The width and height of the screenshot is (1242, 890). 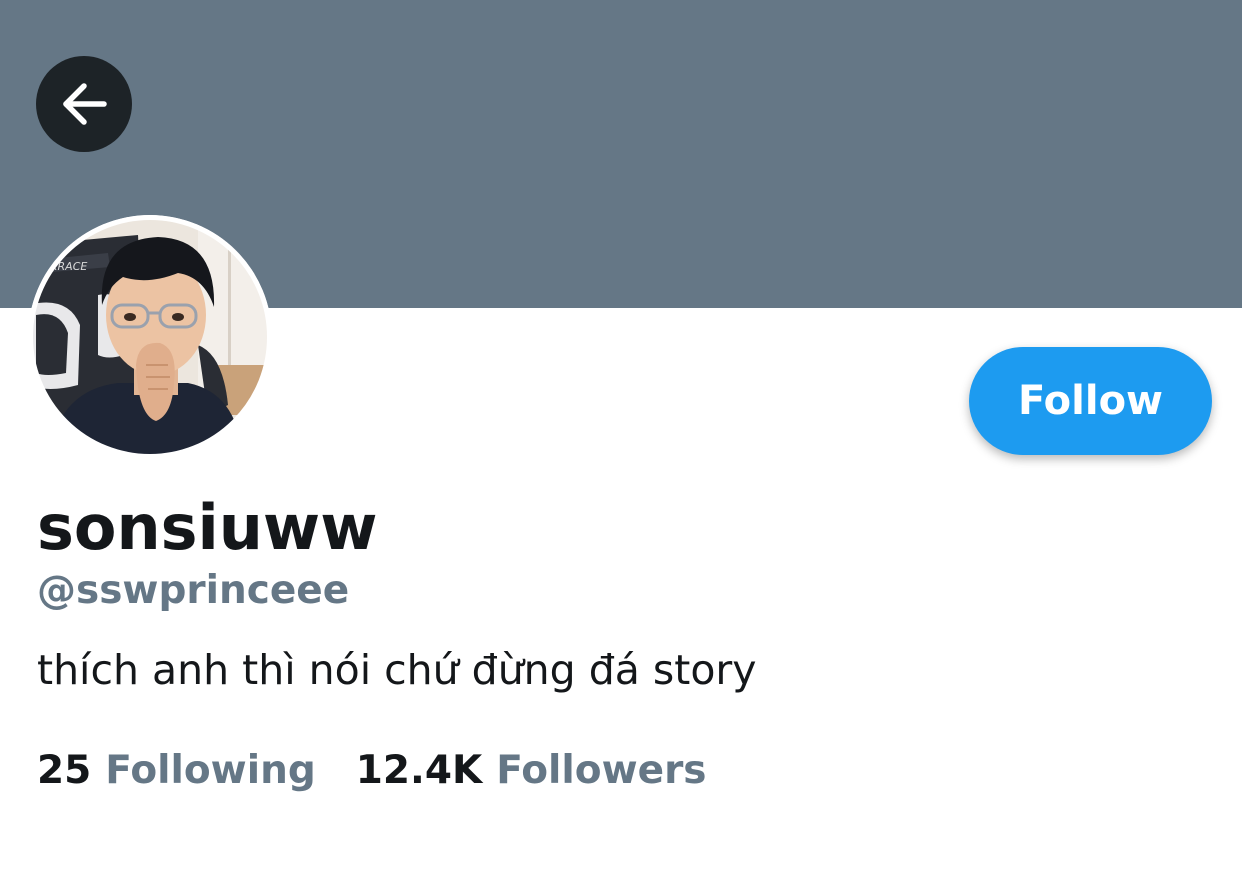 I want to click on follow-stats: 25 Following 12.4K Followers, so click(x=372, y=771).